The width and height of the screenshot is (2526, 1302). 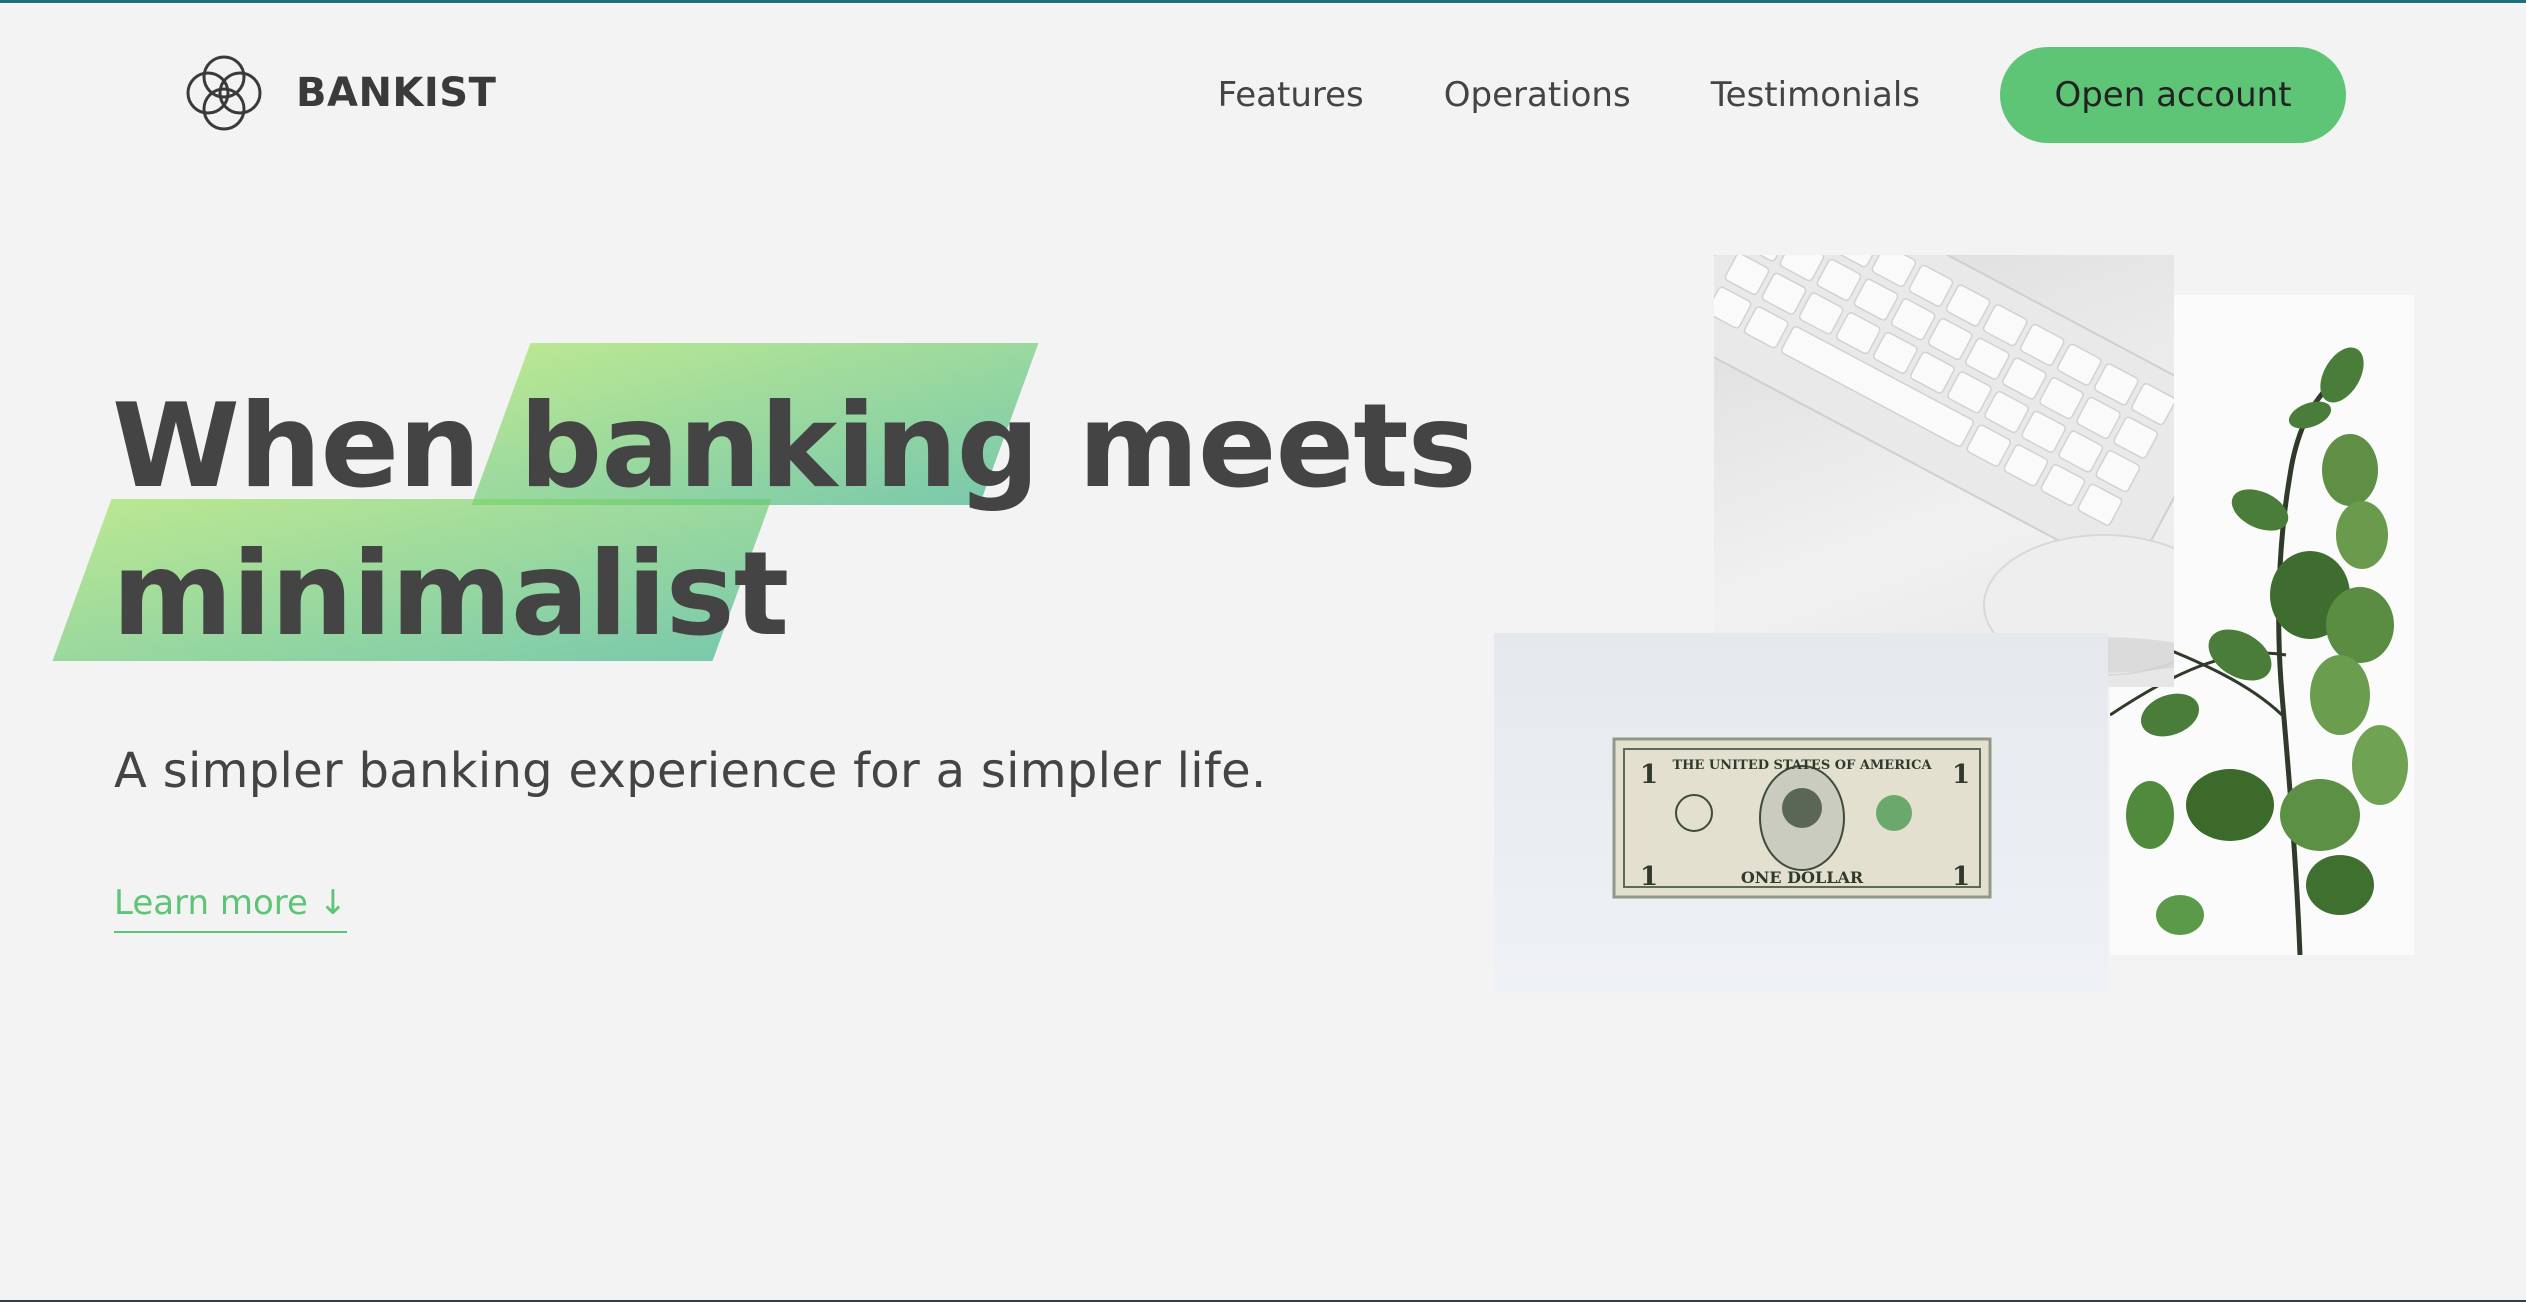 What do you see at coordinates (2173, 95) in the screenshot?
I see `open-account-button: Open account` at bounding box center [2173, 95].